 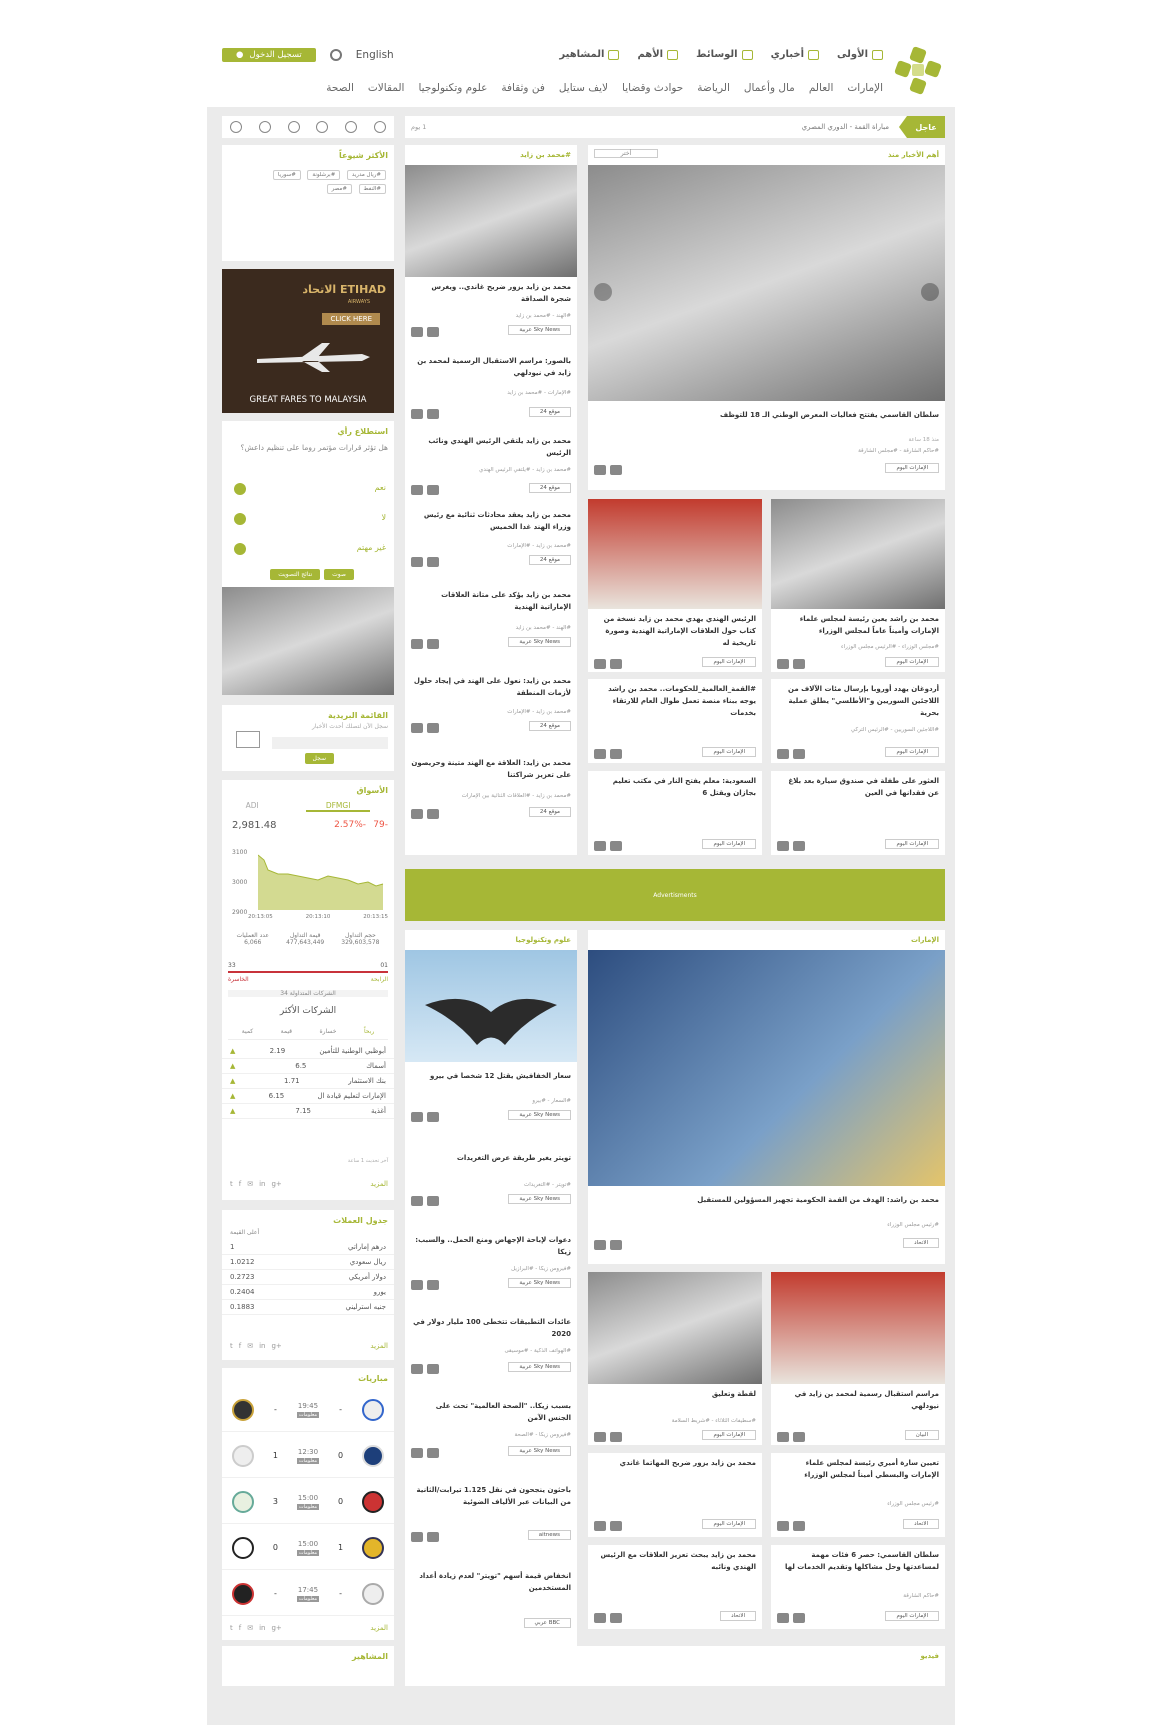 I want to click on news-tags: #الهند - #محمد بن زايد, so click(x=543, y=316).